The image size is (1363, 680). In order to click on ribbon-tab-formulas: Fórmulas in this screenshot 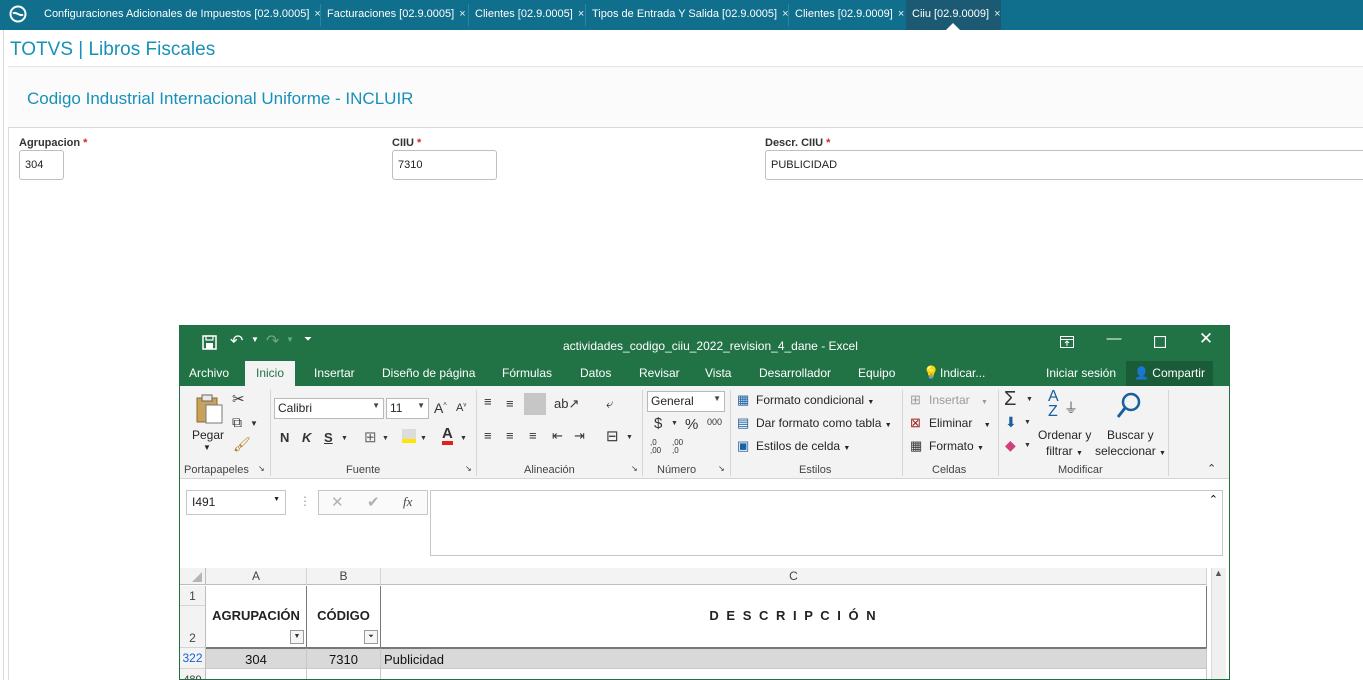, I will do `click(527, 373)`.